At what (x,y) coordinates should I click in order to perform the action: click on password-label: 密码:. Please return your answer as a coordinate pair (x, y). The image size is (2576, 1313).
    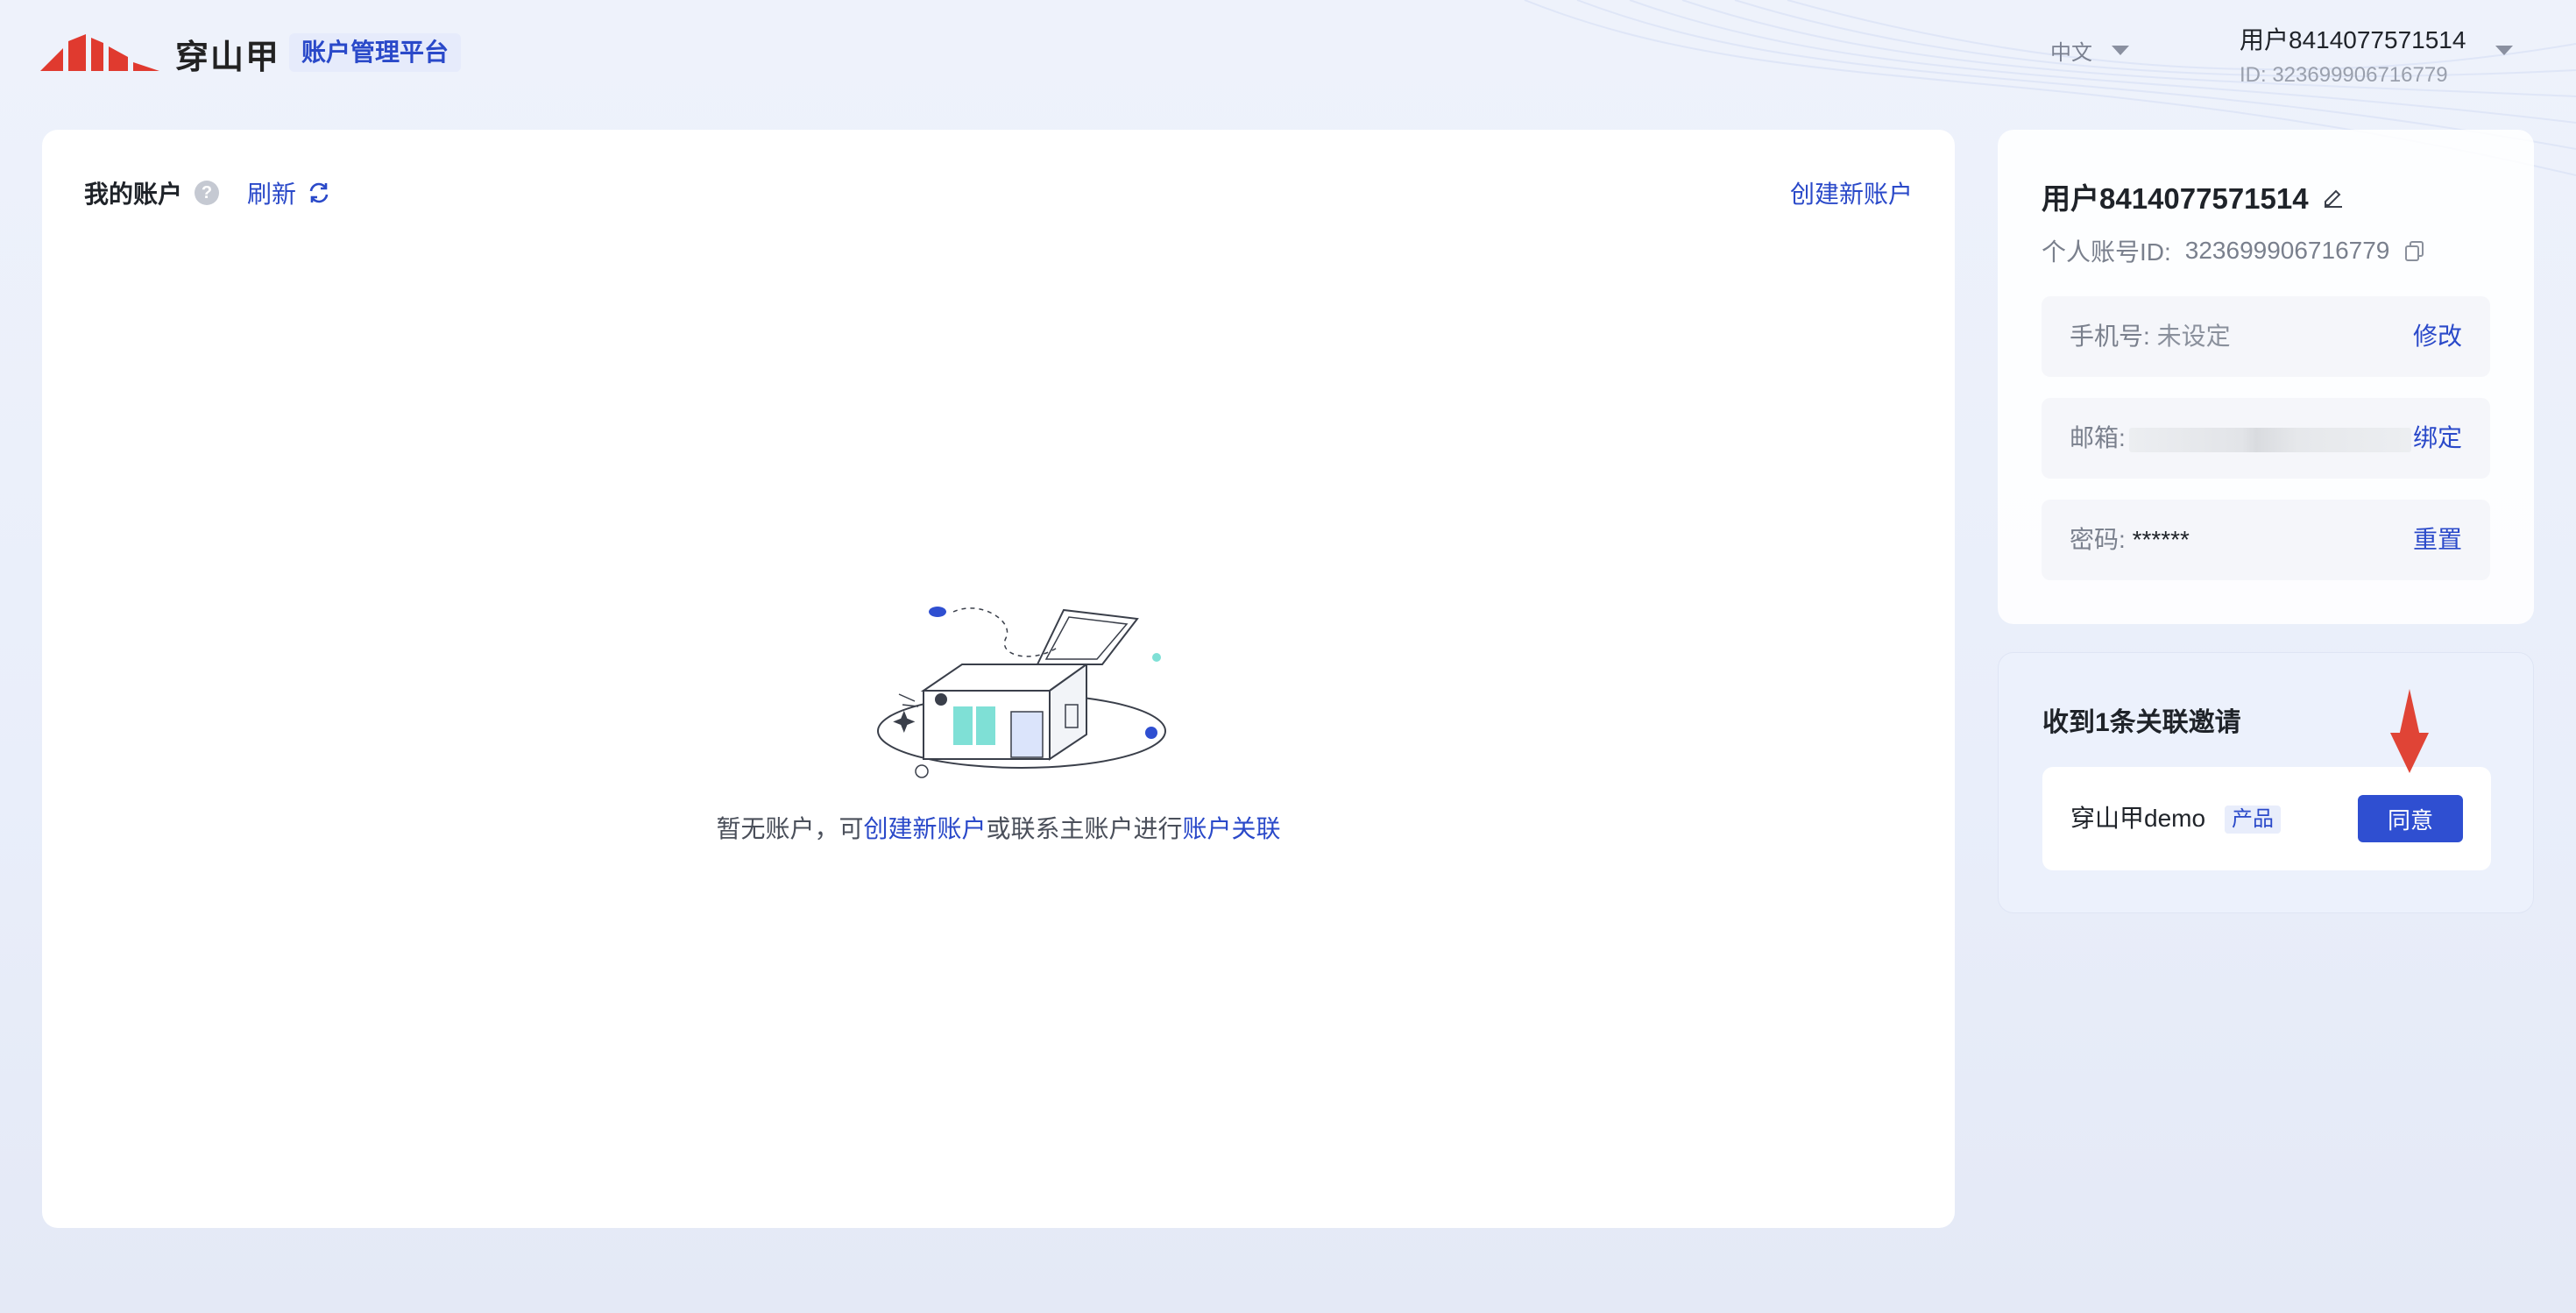
    Looking at the image, I should click on (2098, 539).